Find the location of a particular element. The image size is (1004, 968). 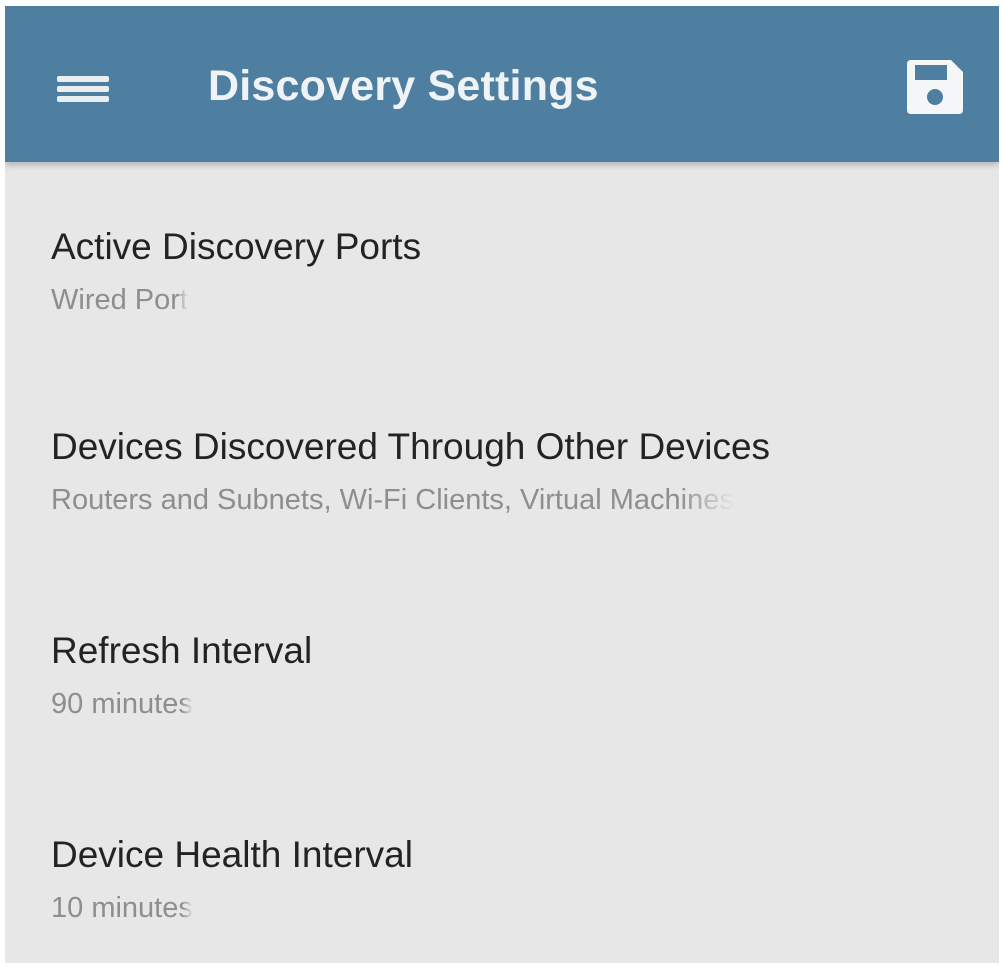

setting-title: Device Health Interval is located at coordinates (232, 854).